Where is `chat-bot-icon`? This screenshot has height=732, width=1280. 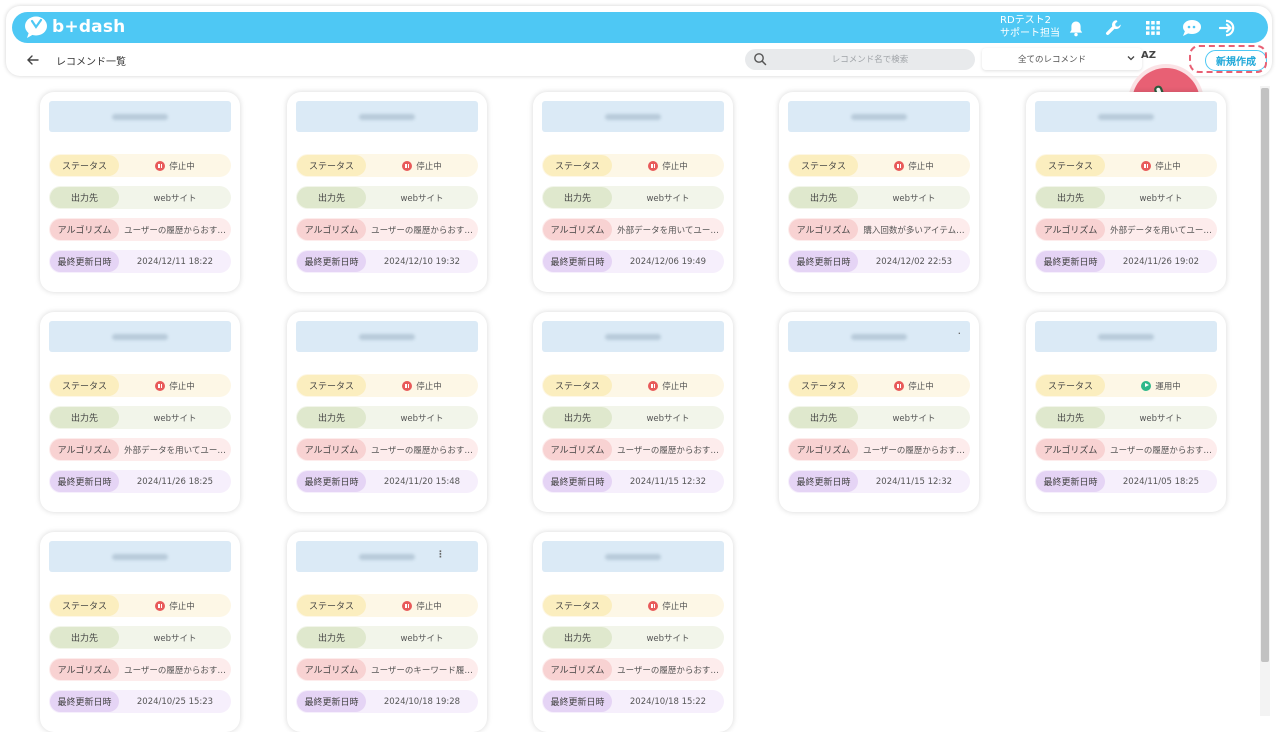
chat-bot-icon is located at coordinates (1191, 28).